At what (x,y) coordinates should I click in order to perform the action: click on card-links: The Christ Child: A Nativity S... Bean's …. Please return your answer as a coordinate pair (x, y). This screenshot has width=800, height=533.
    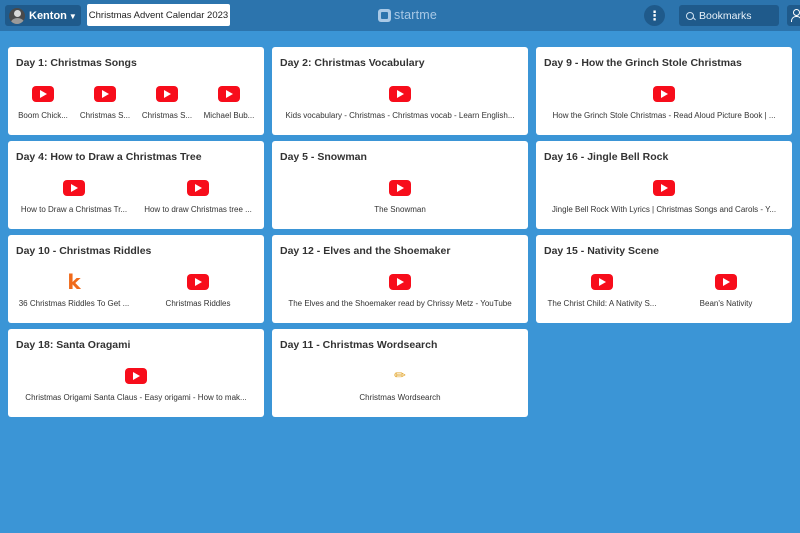
    Looking at the image, I should click on (664, 289).